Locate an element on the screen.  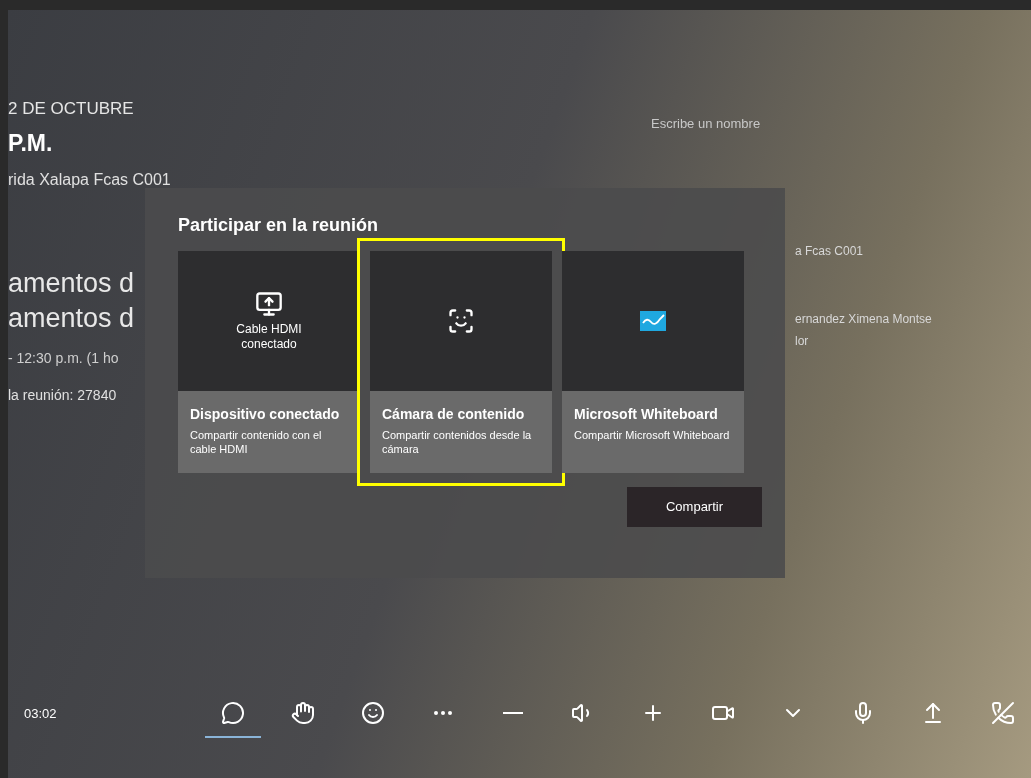
camera-icon is located at coordinates (461, 321).